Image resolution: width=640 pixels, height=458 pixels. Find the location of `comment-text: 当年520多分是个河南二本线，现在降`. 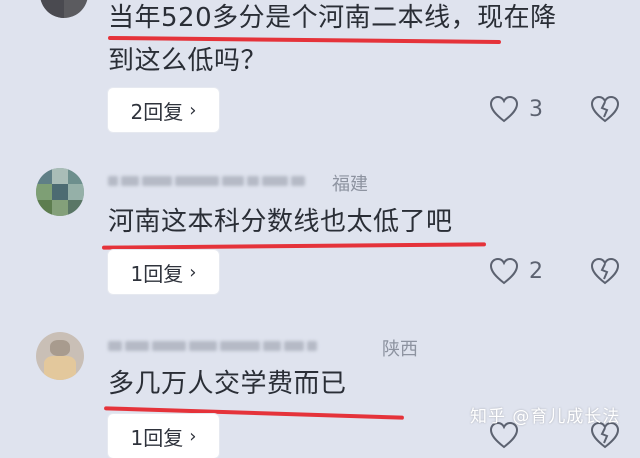

comment-text: 当年520多分是个河南二本线，现在降 is located at coordinates (332, 18).